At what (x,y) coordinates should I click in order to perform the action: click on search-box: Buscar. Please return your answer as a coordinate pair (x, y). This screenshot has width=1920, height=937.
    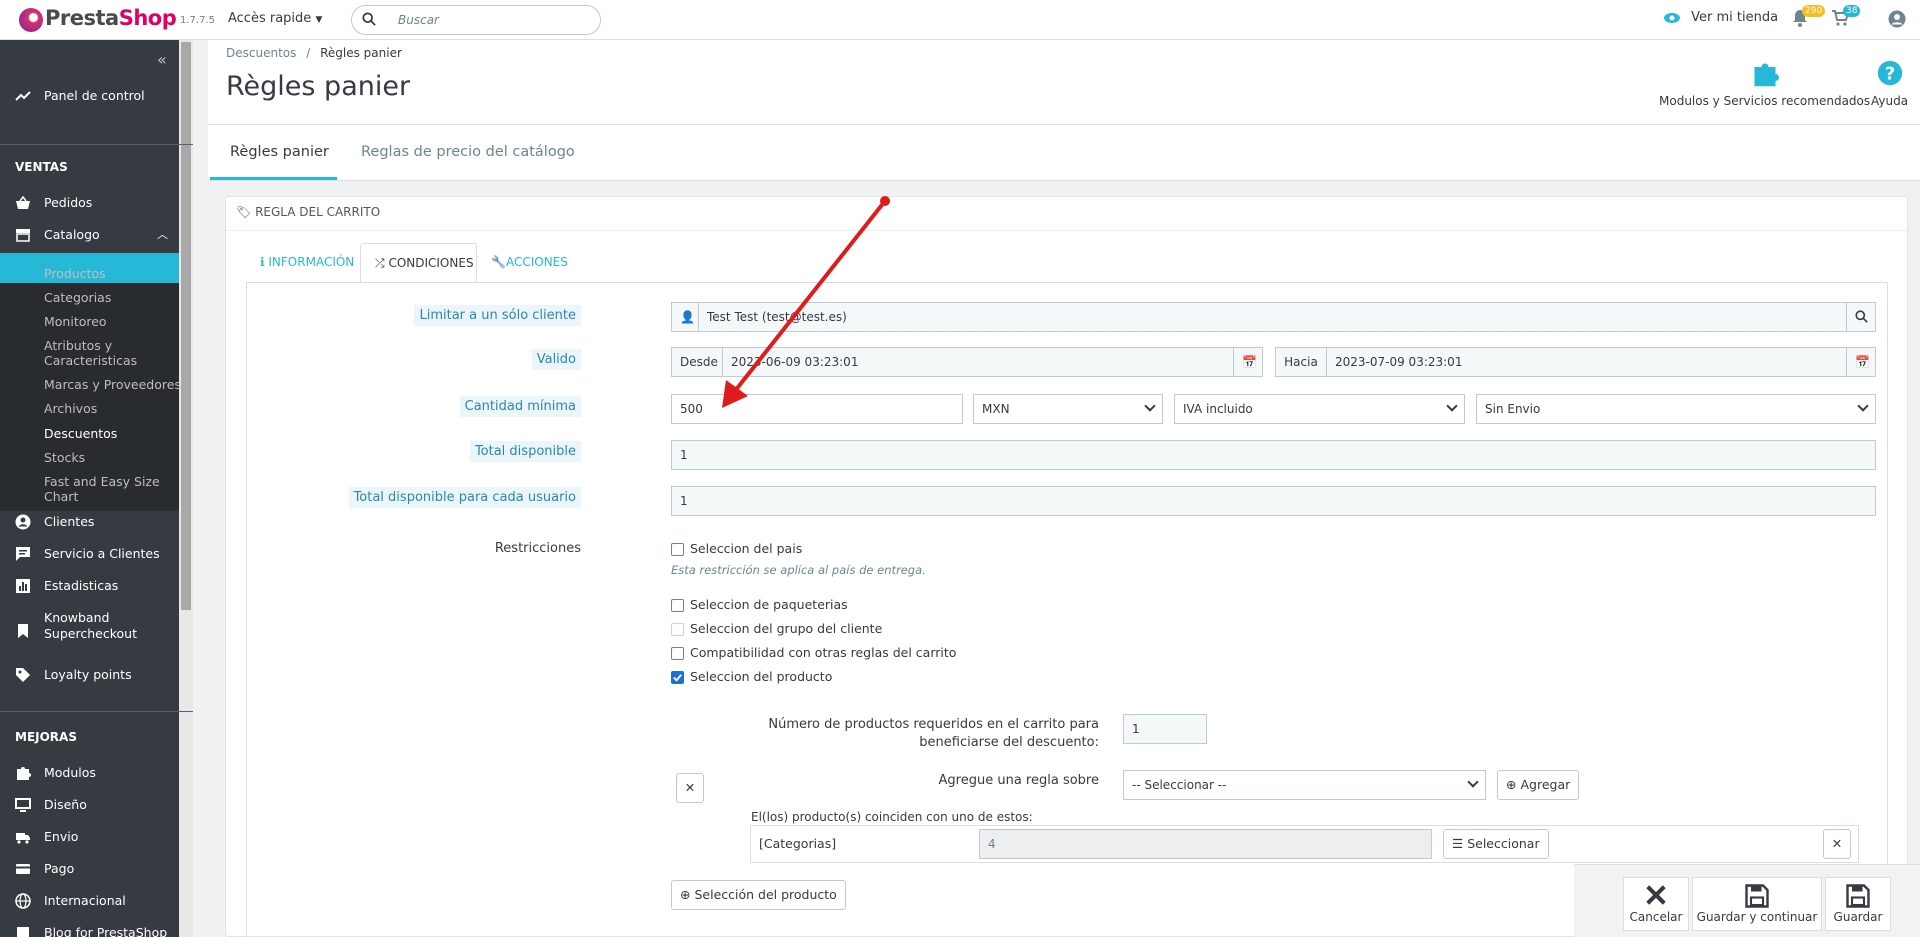
    Looking at the image, I should click on (476, 20).